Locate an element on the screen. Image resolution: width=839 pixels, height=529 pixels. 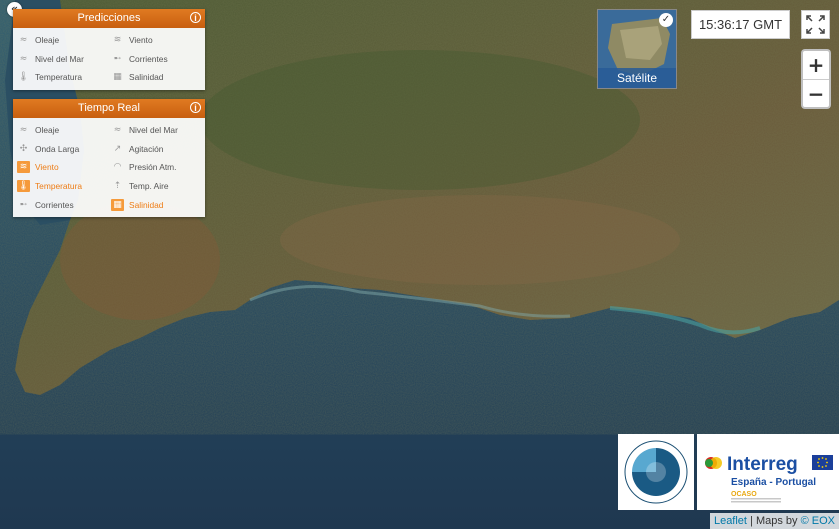
eox-name: EOX is located at coordinates (823, 521).